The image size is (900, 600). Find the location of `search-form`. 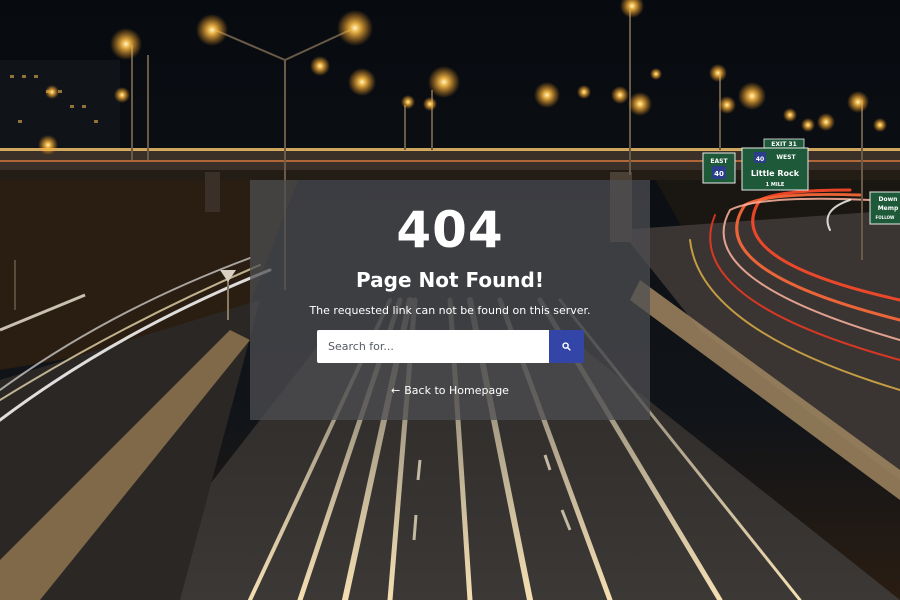

search-form is located at coordinates (450, 346).